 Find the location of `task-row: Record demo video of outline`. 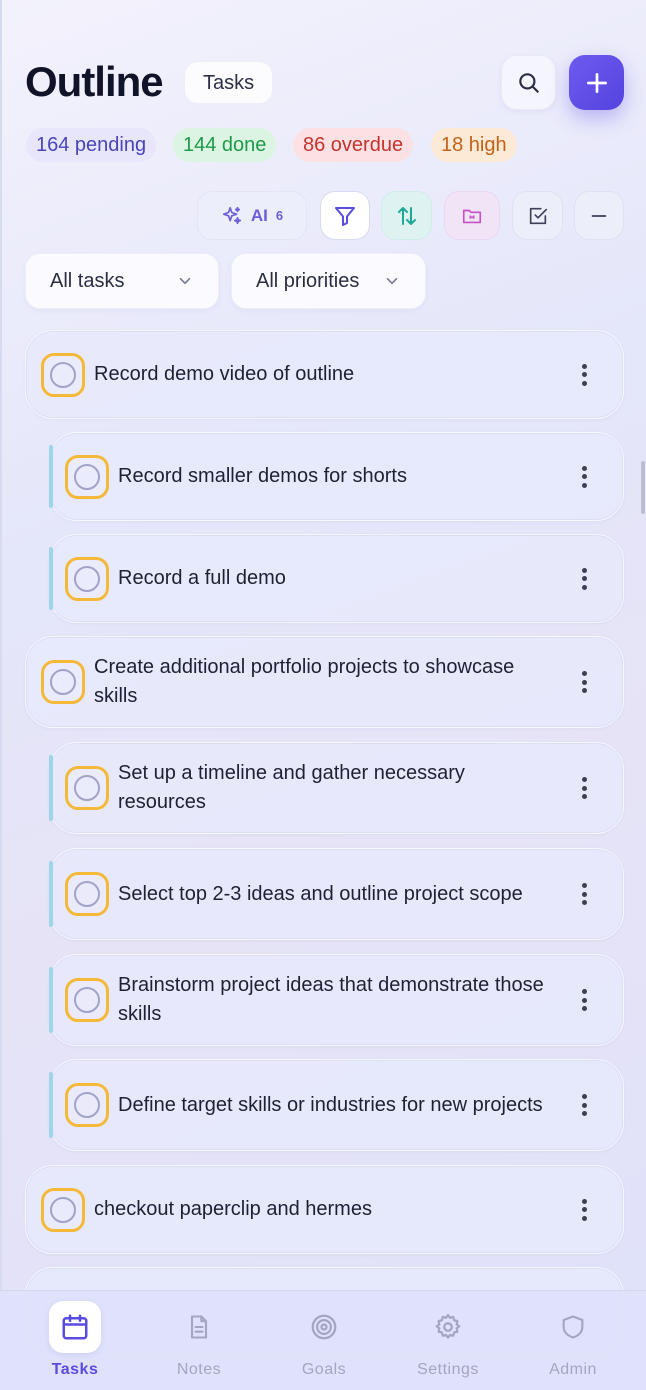

task-row: Record demo video of outline is located at coordinates (324, 374).